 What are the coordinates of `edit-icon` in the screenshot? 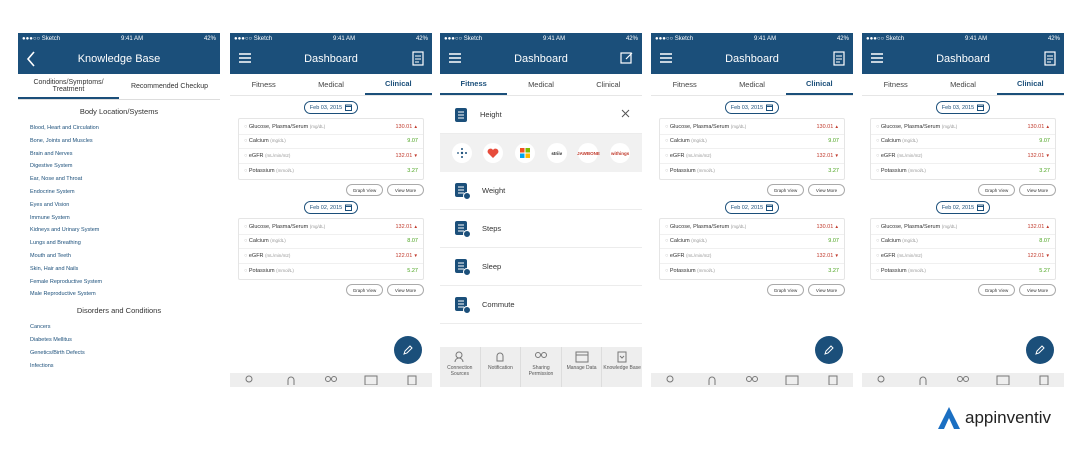 It's located at (627, 60).